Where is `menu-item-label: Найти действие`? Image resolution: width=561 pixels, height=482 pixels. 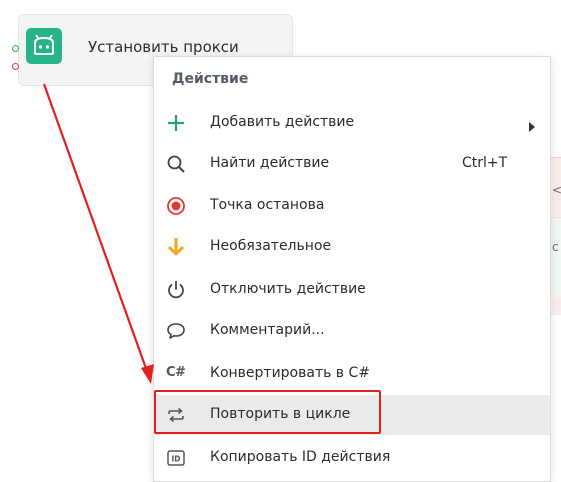 menu-item-label: Найти действие is located at coordinates (270, 163).